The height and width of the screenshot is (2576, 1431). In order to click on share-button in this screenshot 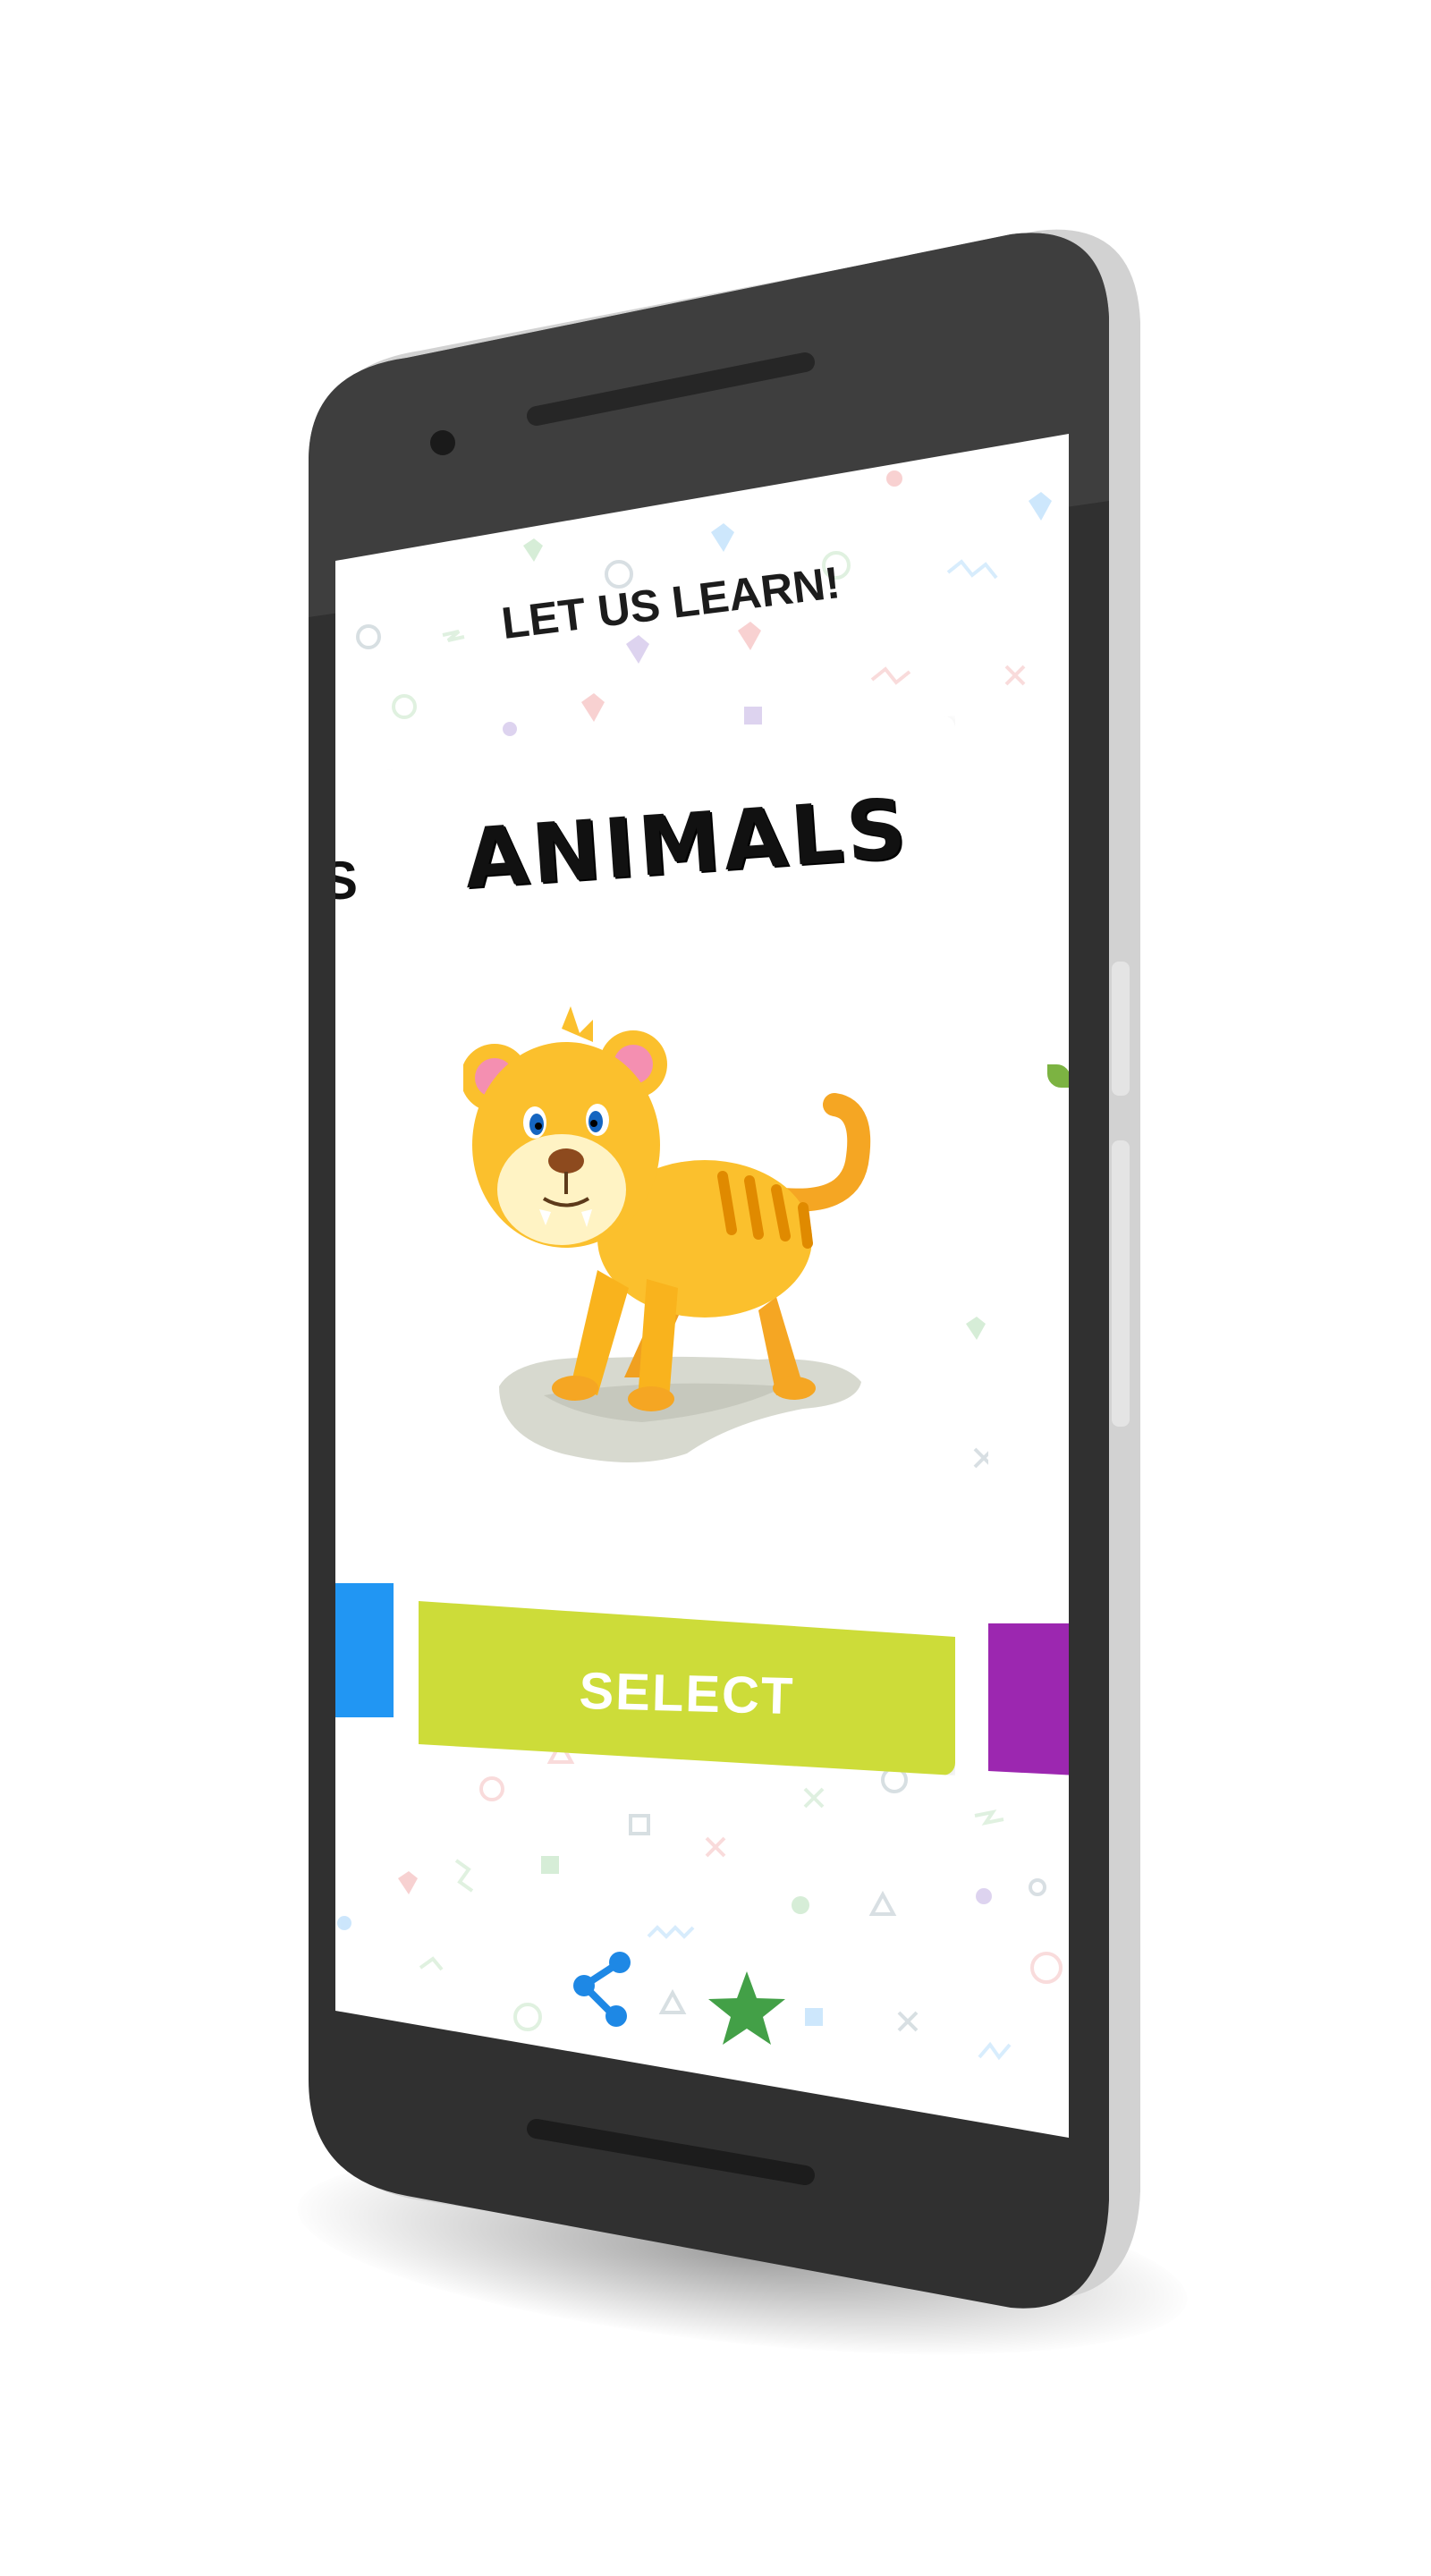, I will do `click(604, 1988)`.